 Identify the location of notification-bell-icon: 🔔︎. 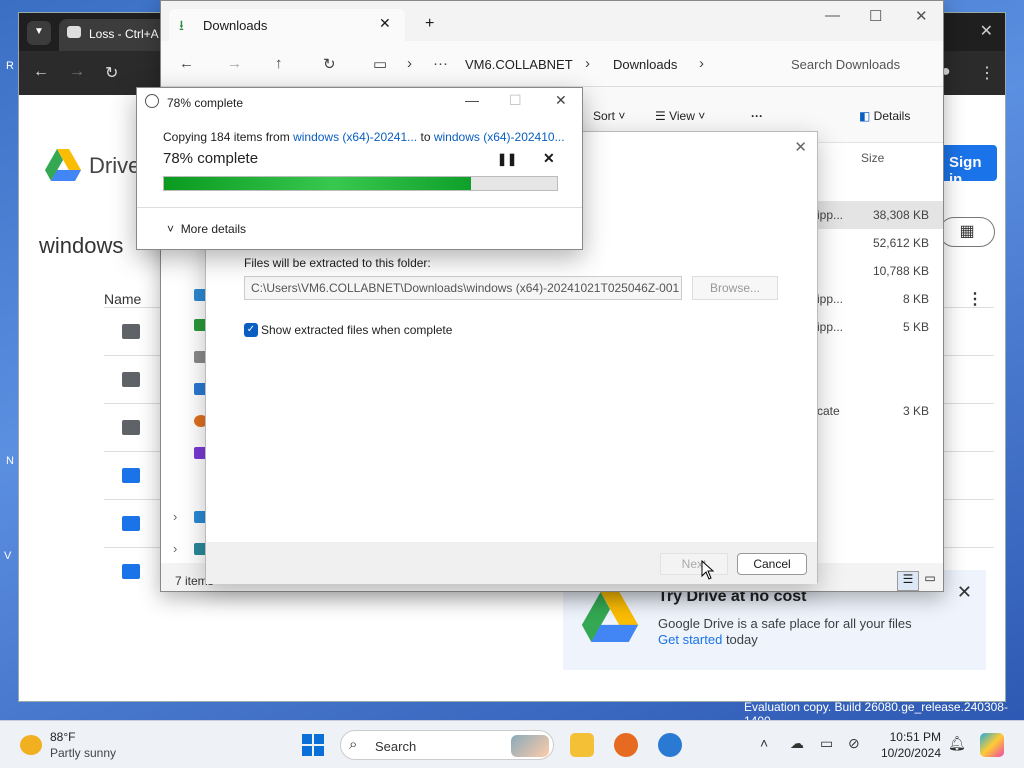
(957, 743).